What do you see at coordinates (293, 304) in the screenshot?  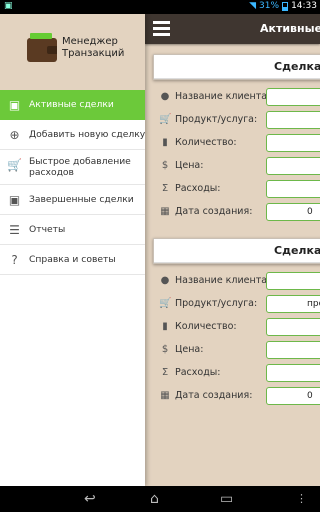 I see `product-input: про` at bounding box center [293, 304].